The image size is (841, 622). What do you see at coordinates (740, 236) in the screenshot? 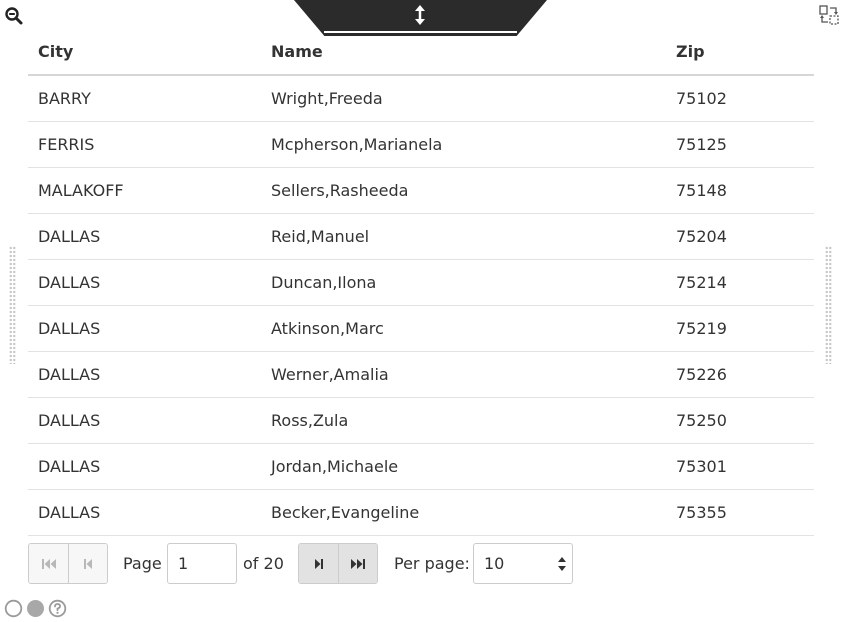
I see `cell-zip: 75204` at bounding box center [740, 236].